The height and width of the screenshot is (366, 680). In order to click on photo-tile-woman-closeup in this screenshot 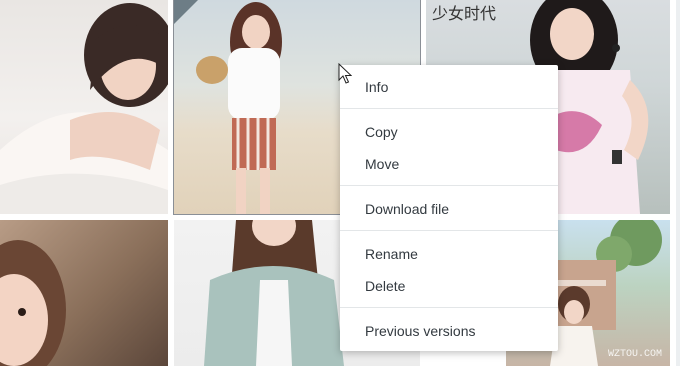, I will do `click(84, 293)`.